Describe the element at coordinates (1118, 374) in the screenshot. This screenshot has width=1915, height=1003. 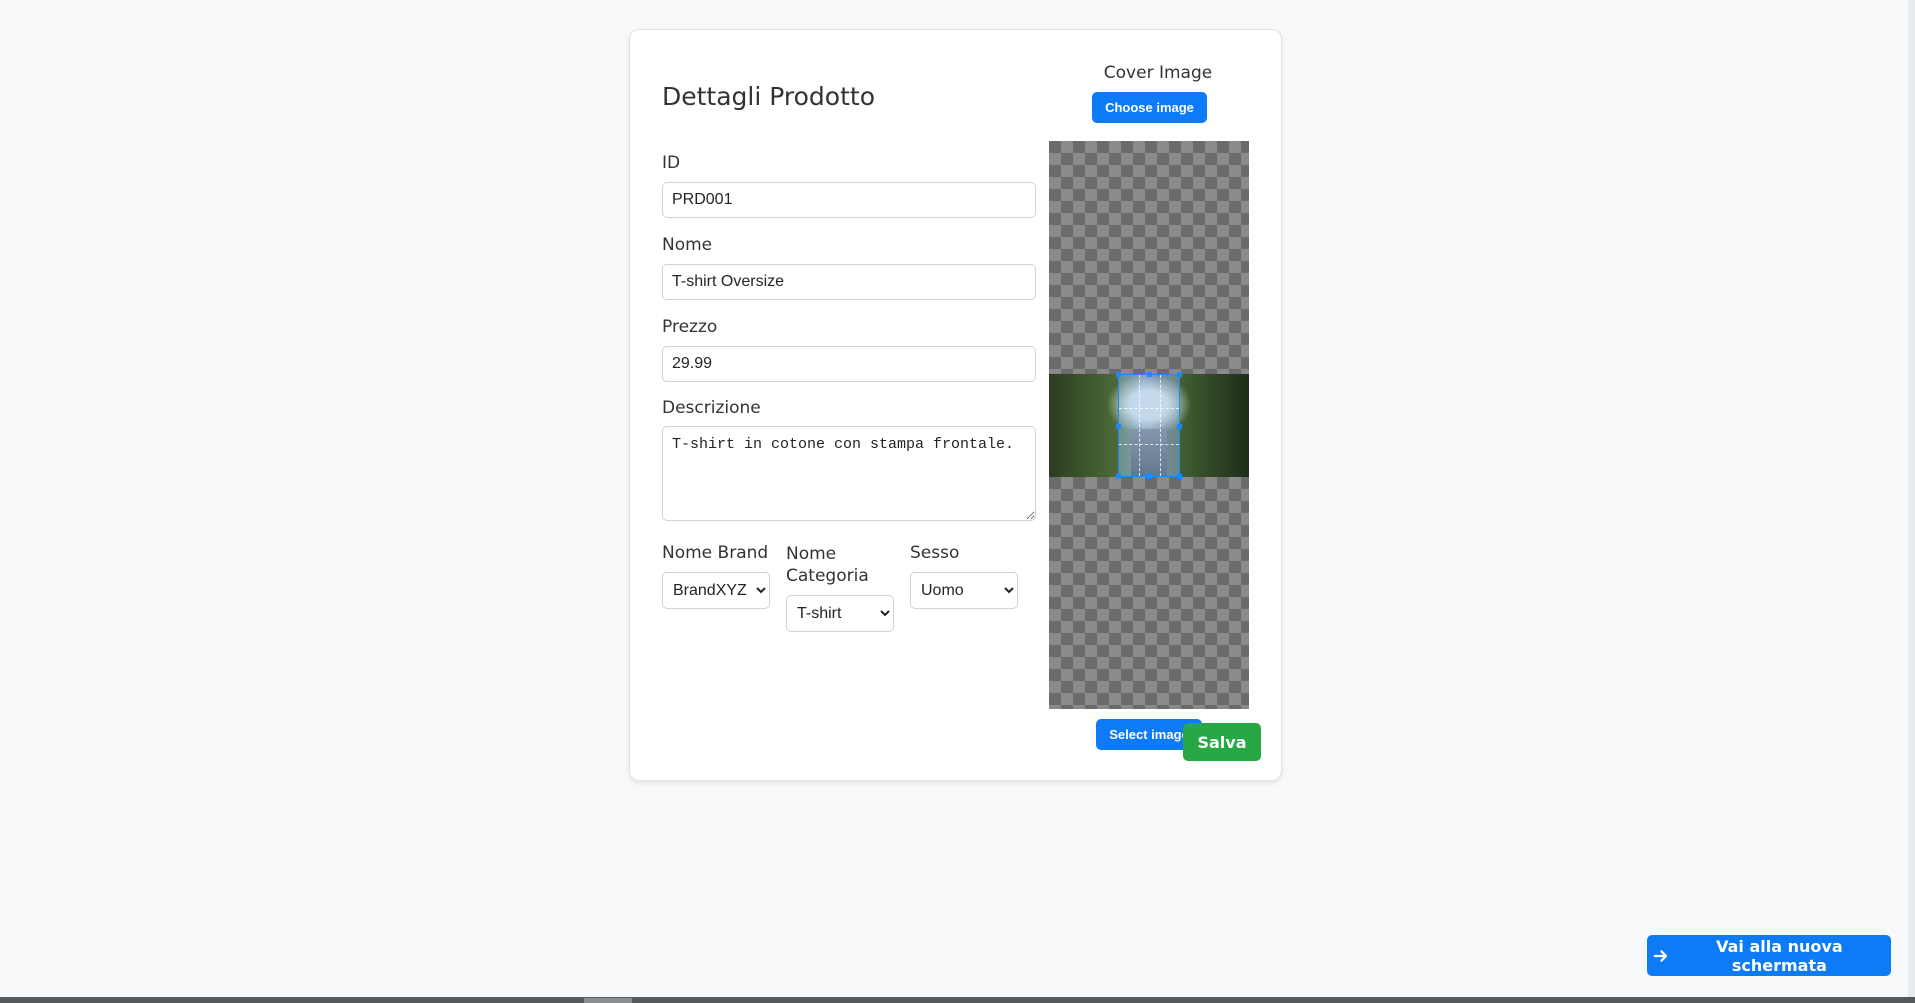
I see `crop-handle-top-left` at that location.